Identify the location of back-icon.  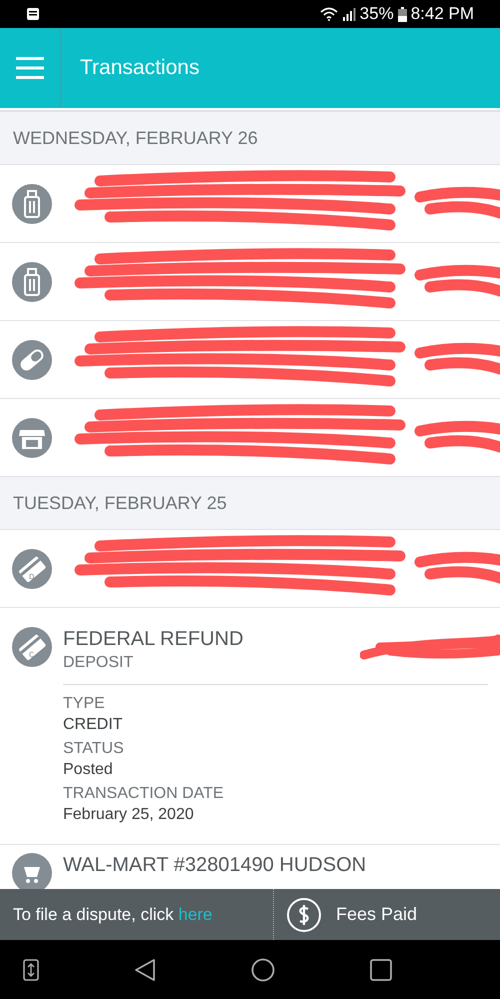
(145, 970).